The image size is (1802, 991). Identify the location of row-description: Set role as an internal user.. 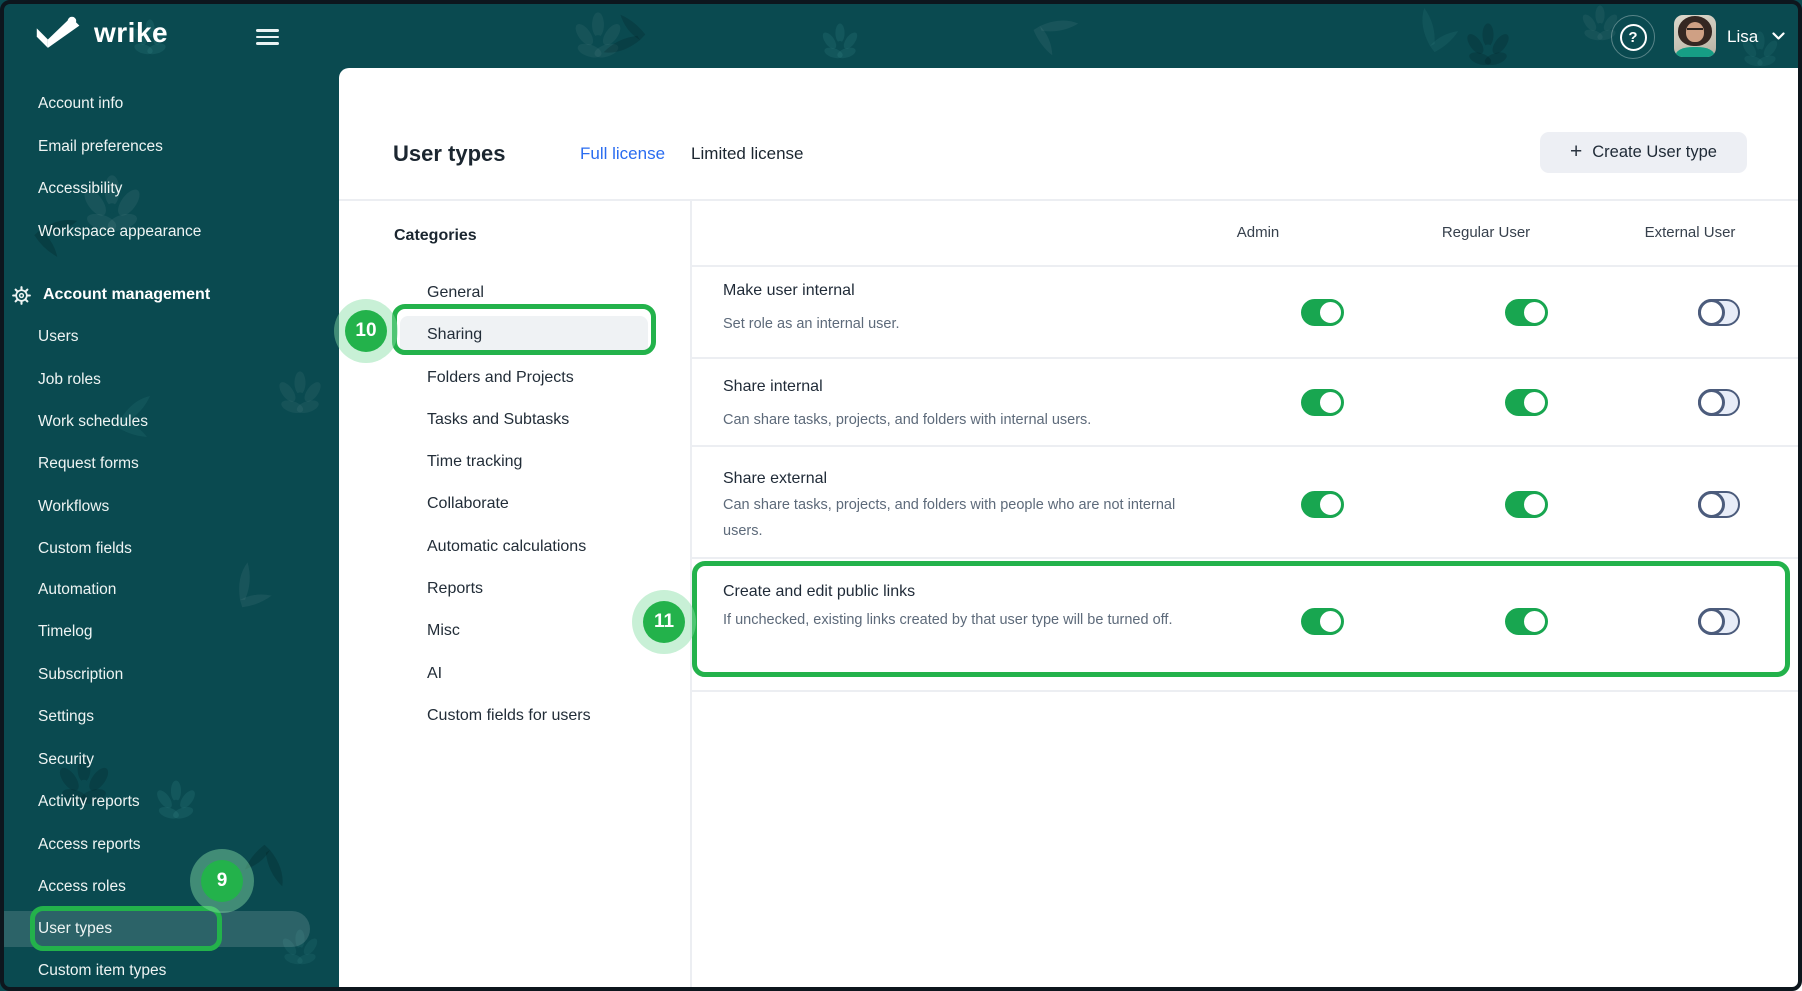
(811, 324).